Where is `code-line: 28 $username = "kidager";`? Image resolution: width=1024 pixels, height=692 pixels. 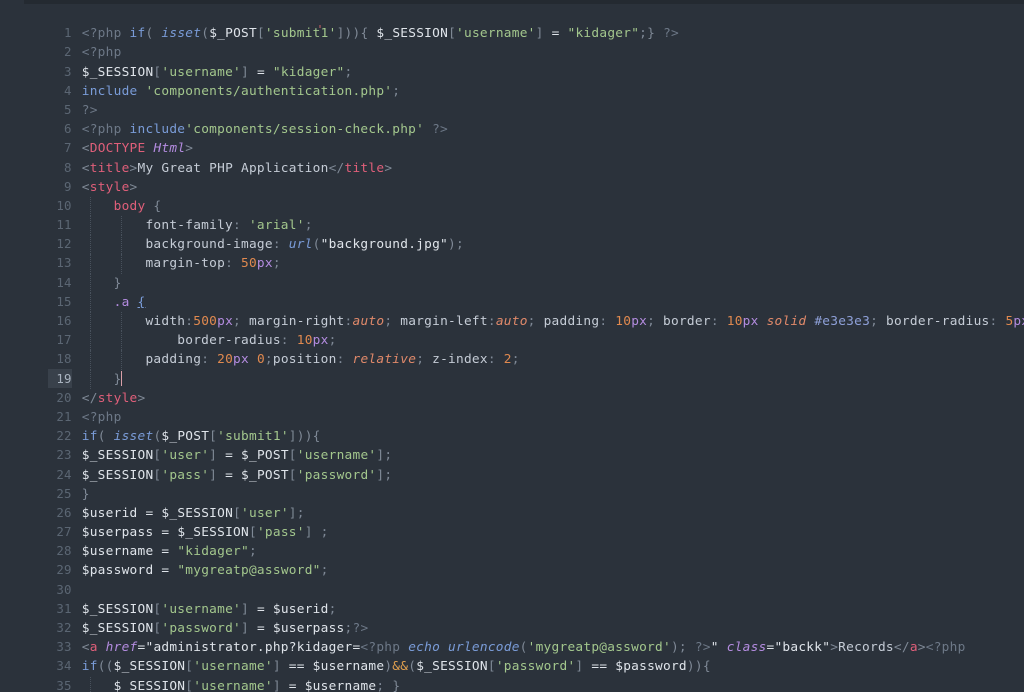
code-line: 28 $username = "kidager"; is located at coordinates (512, 540).